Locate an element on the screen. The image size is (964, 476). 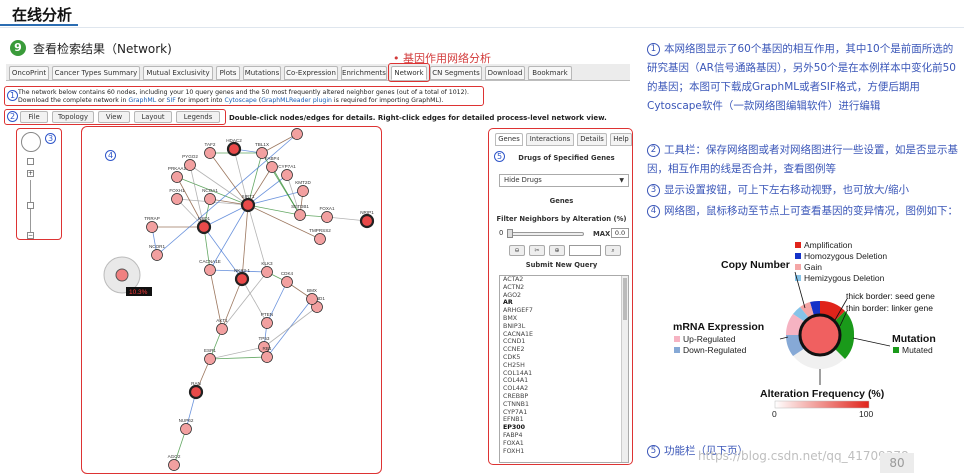
network-node: BMX is located at coordinates (312, 296).